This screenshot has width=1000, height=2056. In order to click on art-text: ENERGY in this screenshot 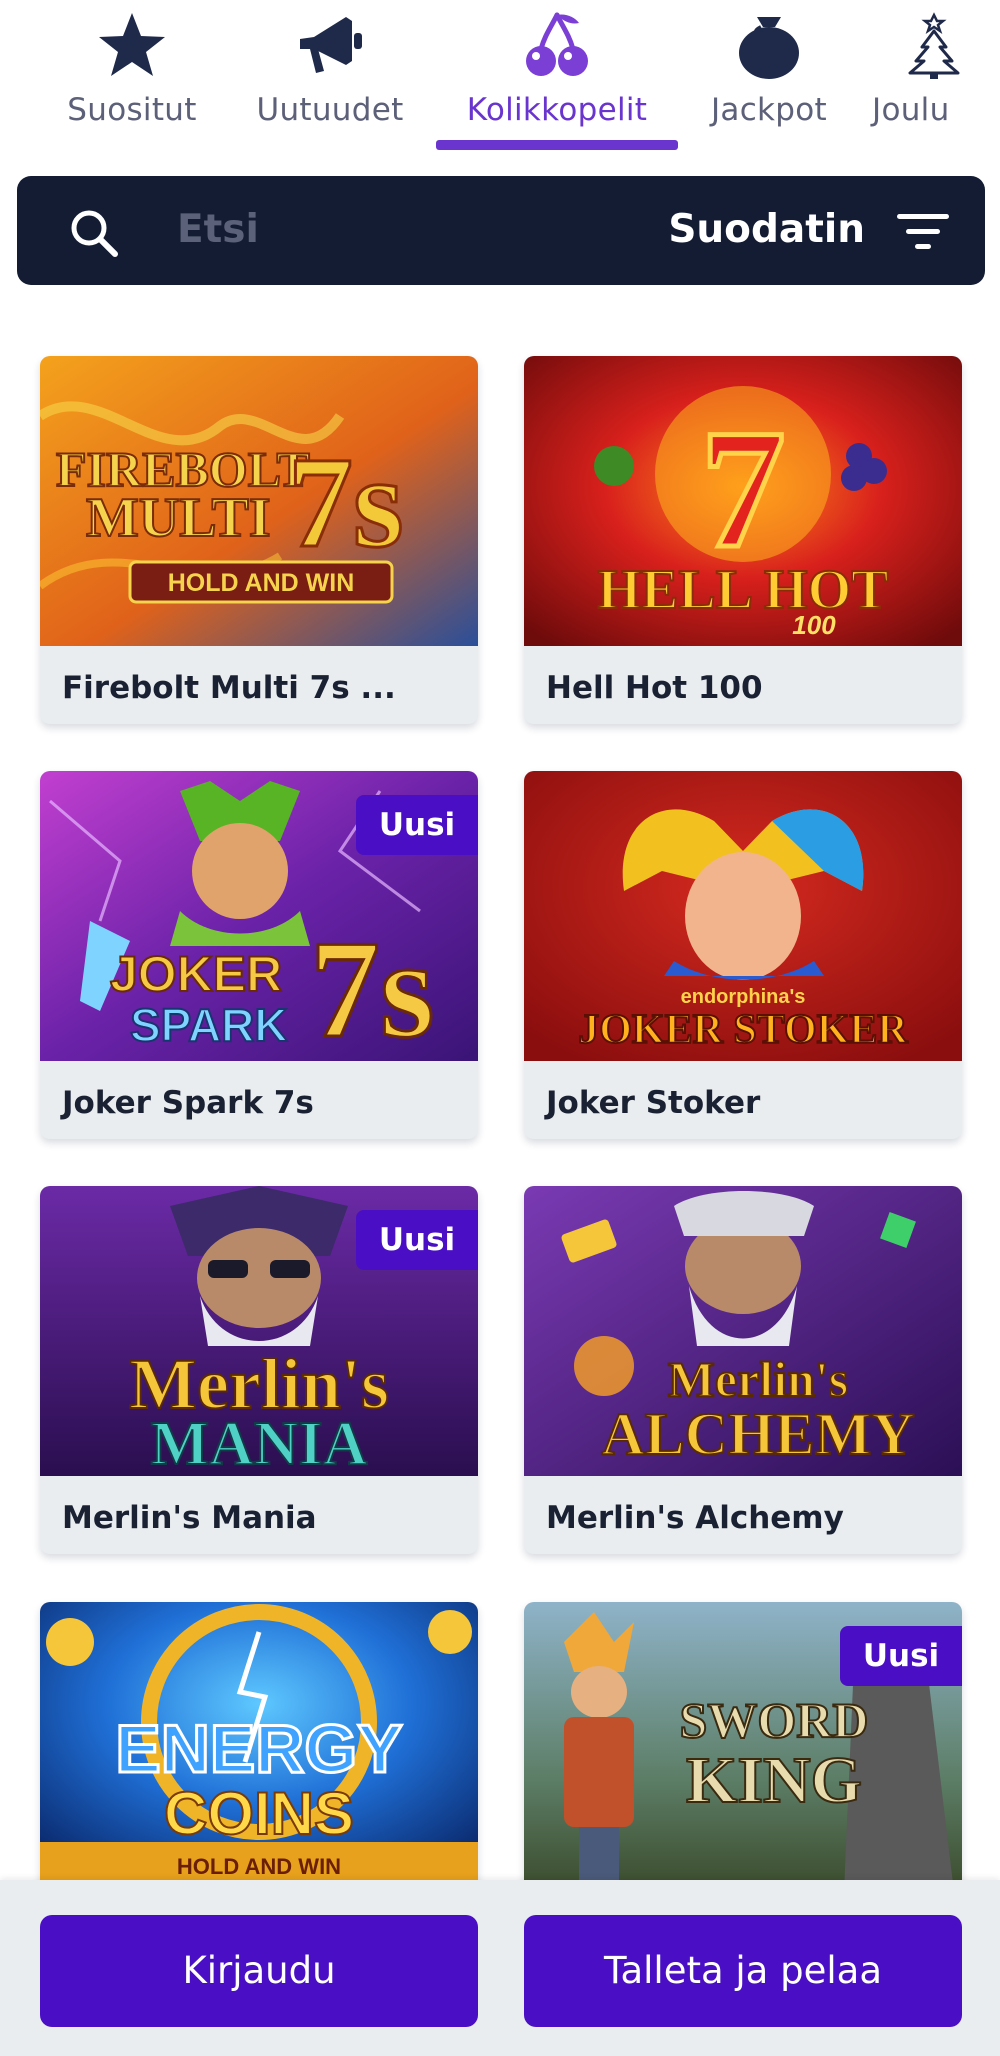, I will do `click(258, 1749)`.